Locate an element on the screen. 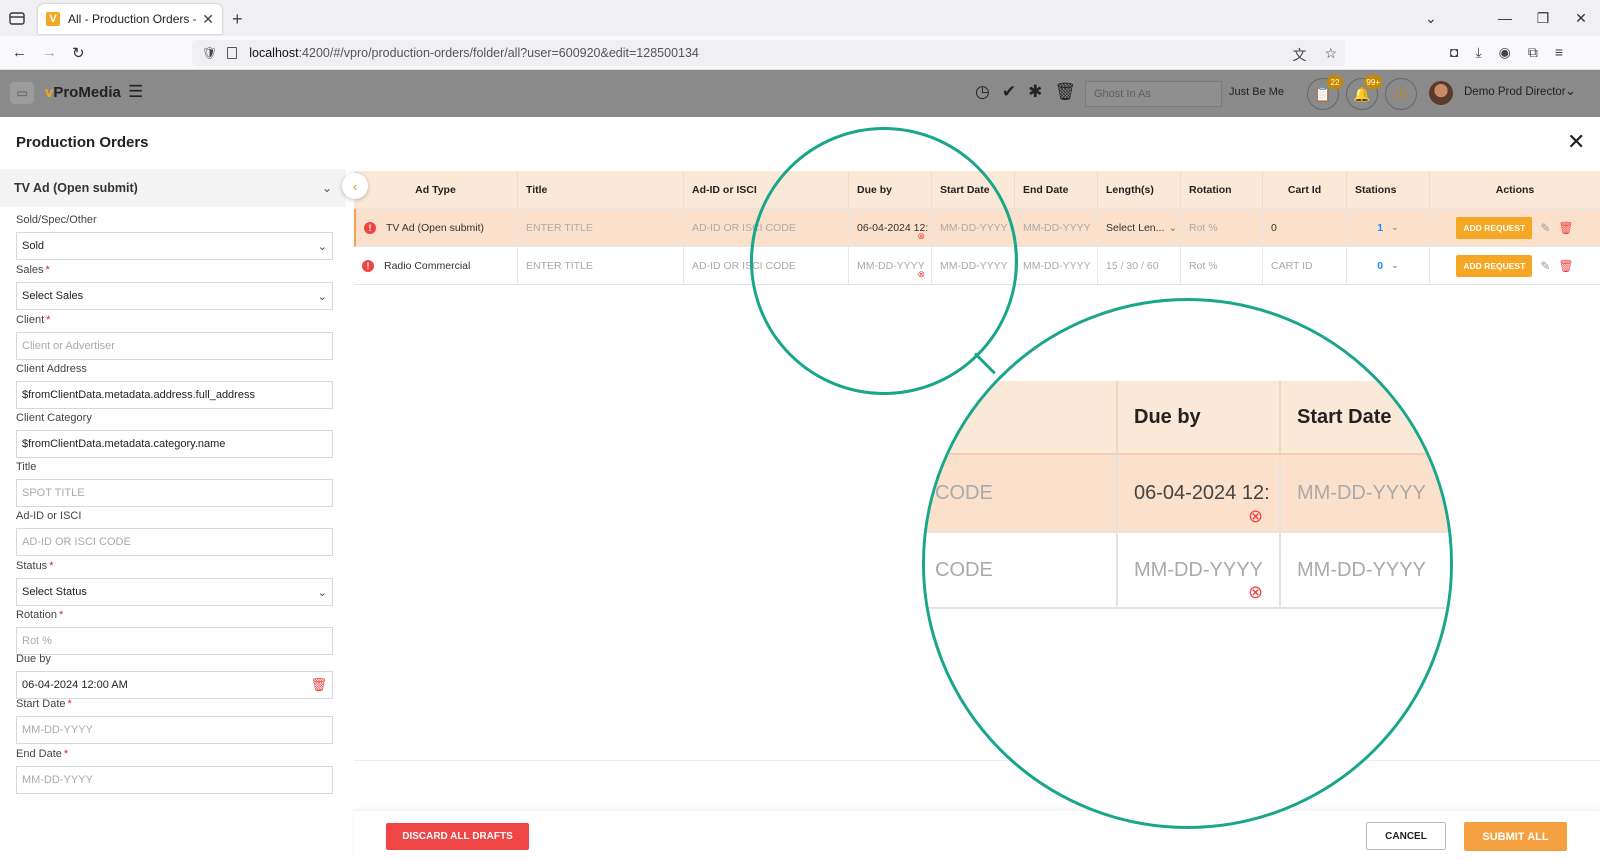  cart-id-cell: CART ID is located at coordinates (1305, 265).